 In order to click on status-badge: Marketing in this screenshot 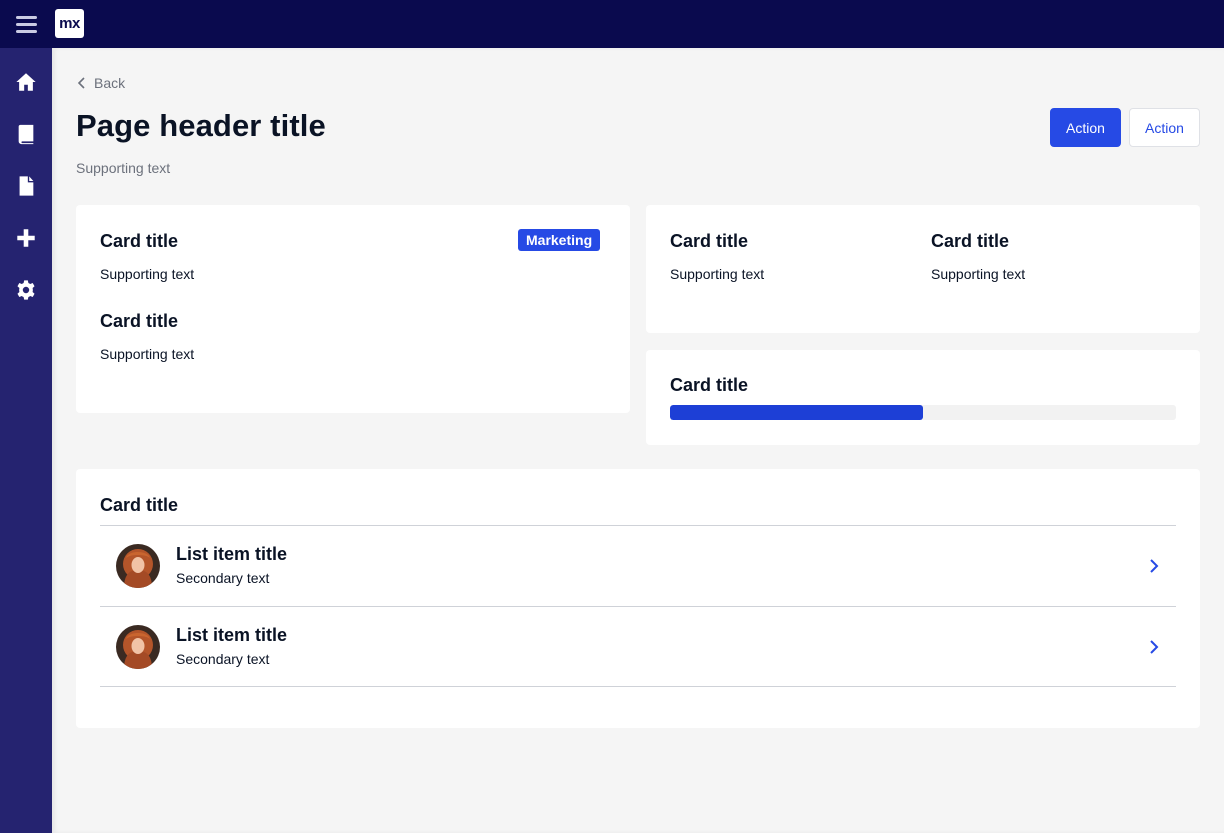, I will do `click(559, 240)`.